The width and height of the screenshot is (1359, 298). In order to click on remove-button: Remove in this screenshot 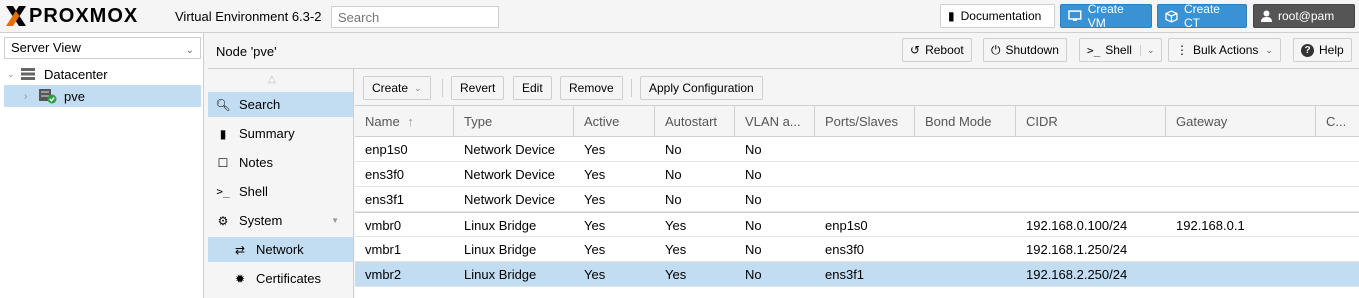, I will do `click(591, 88)`.